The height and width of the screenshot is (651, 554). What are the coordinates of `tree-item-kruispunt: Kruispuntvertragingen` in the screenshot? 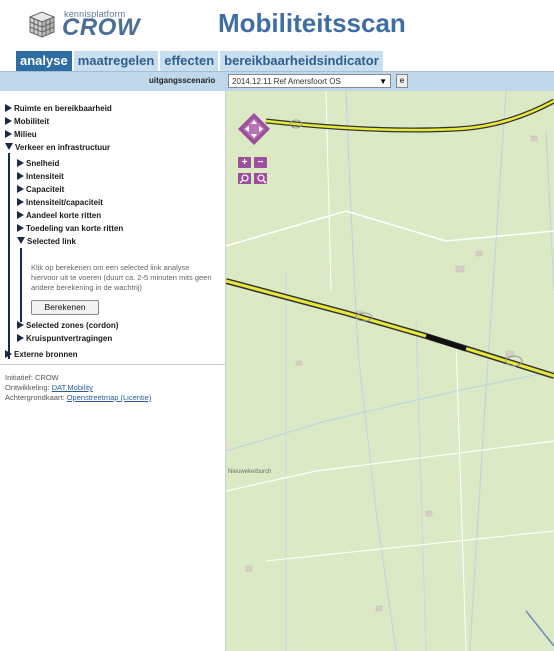 It's located at (64, 339).